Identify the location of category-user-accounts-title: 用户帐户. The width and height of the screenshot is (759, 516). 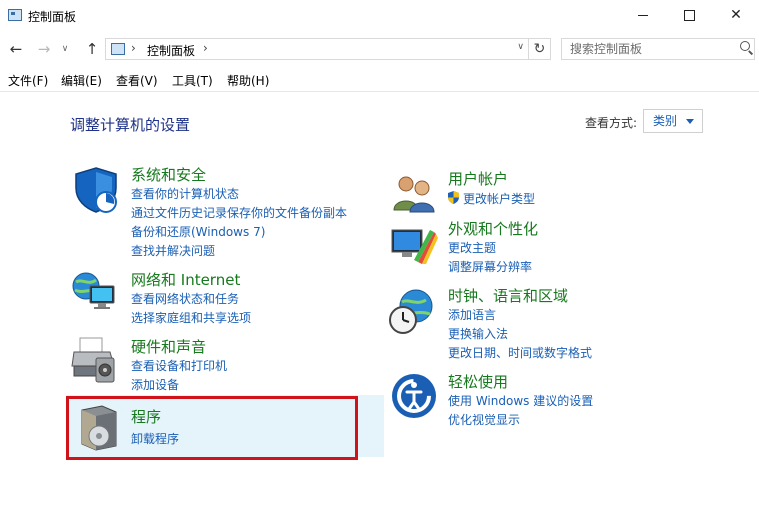
(478, 178).